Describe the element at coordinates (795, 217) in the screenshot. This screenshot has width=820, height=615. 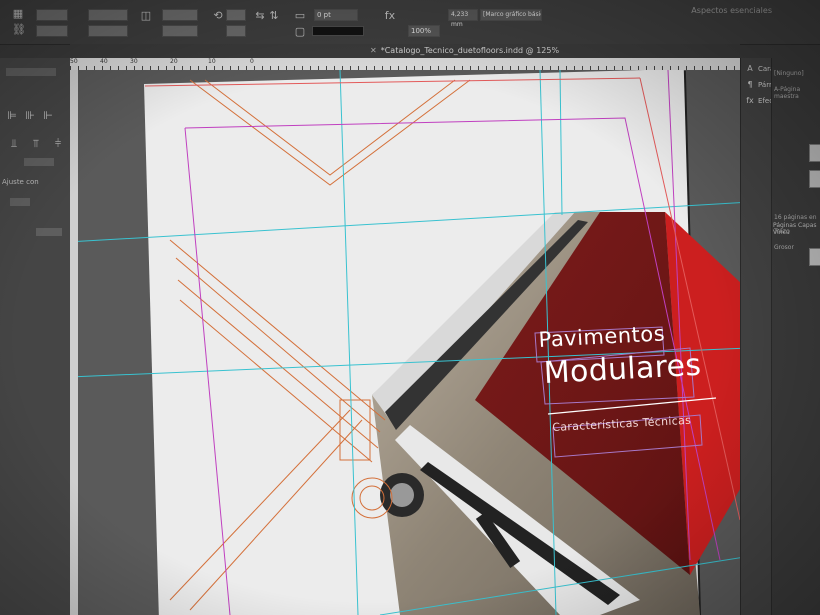
I see `page-count-label: 16 páginas en` at that location.